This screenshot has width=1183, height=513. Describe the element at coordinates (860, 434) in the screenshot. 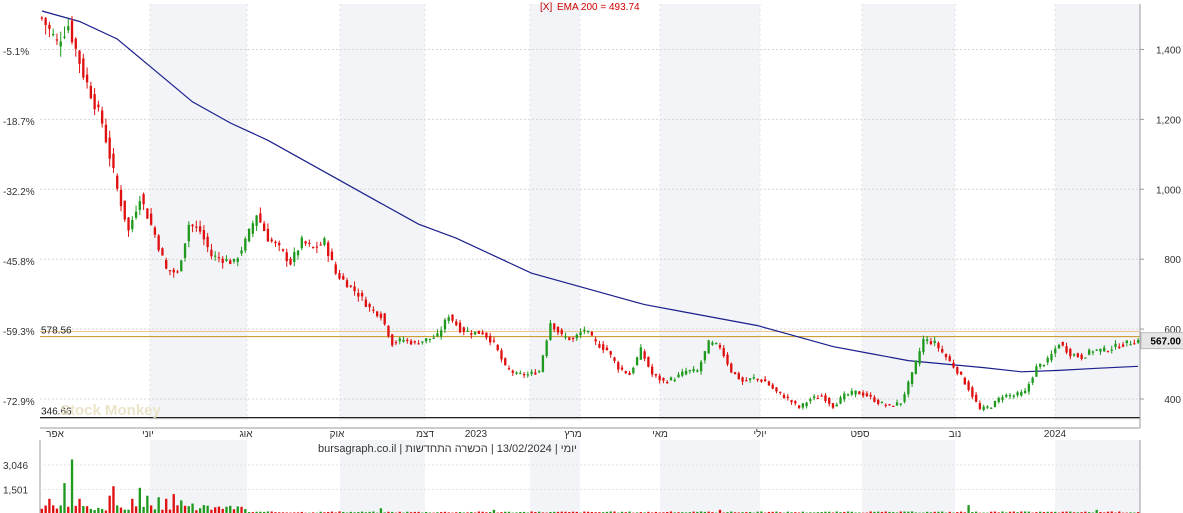

I see `x-tick-label: ספט` at that location.